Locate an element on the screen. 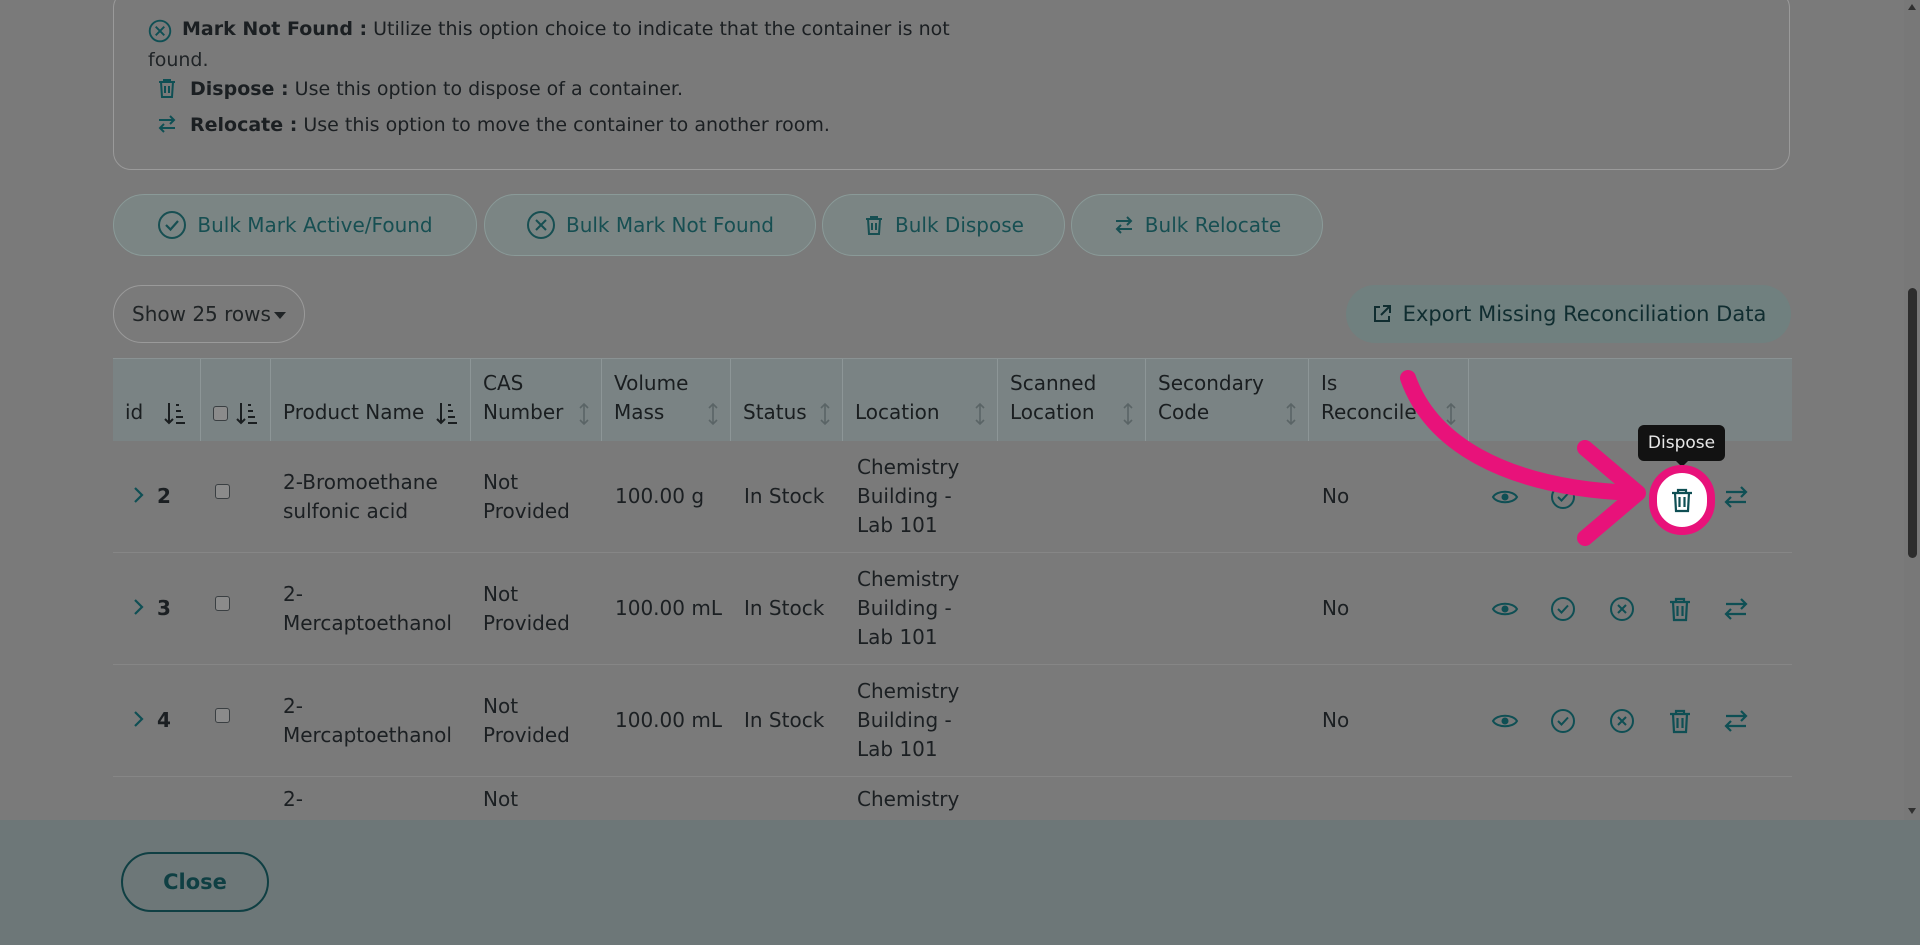 The height and width of the screenshot is (945, 1920). bulk-relocate-button: Bulk Relocate is located at coordinates (1197, 225).